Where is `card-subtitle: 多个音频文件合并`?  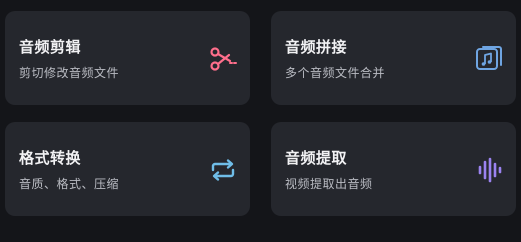
card-subtitle: 多个音频文件合并 is located at coordinates (335, 73).